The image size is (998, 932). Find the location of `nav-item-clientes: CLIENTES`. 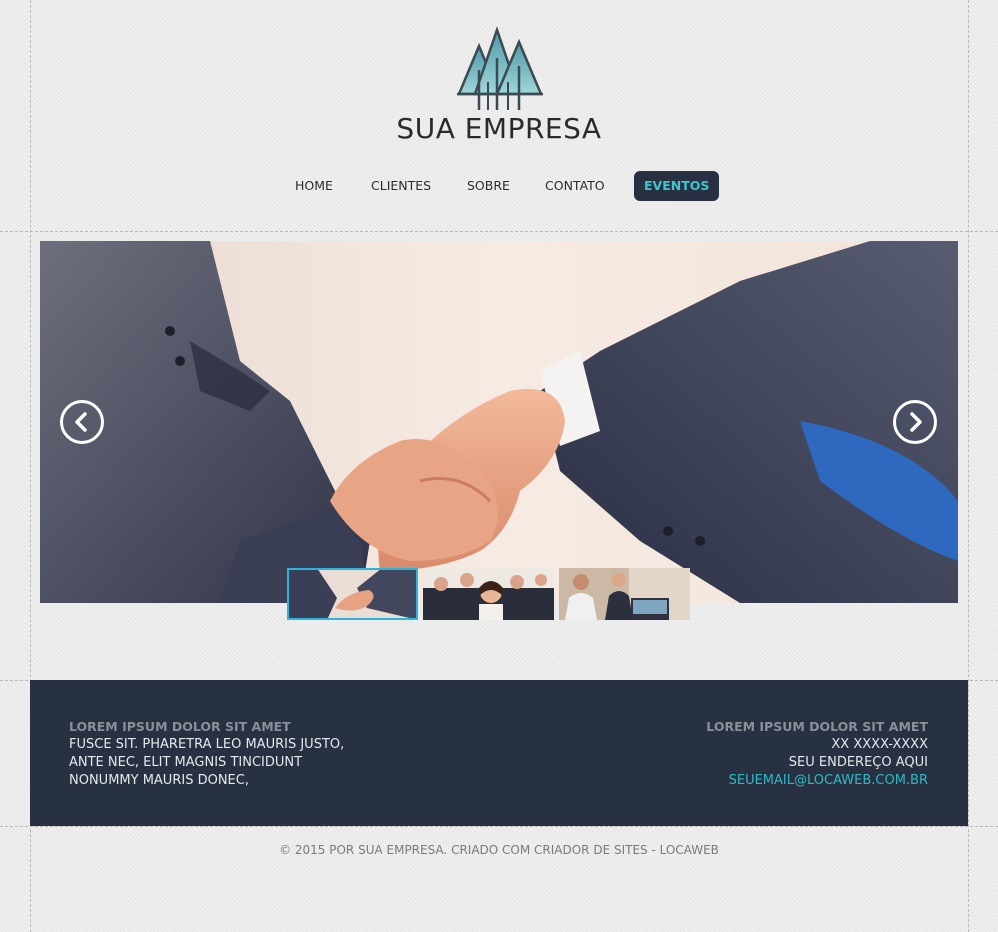

nav-item-clientes: CLIENTES is located at coordinates (401, 186).